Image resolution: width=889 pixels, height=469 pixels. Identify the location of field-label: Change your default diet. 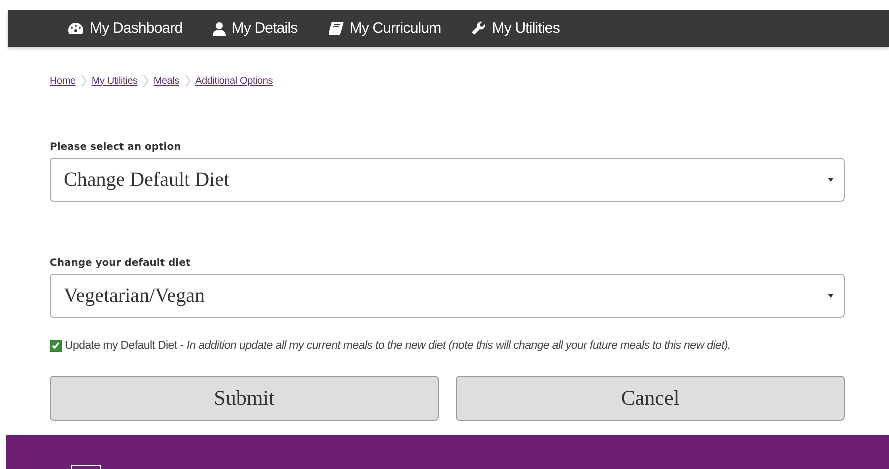
(121, 263).